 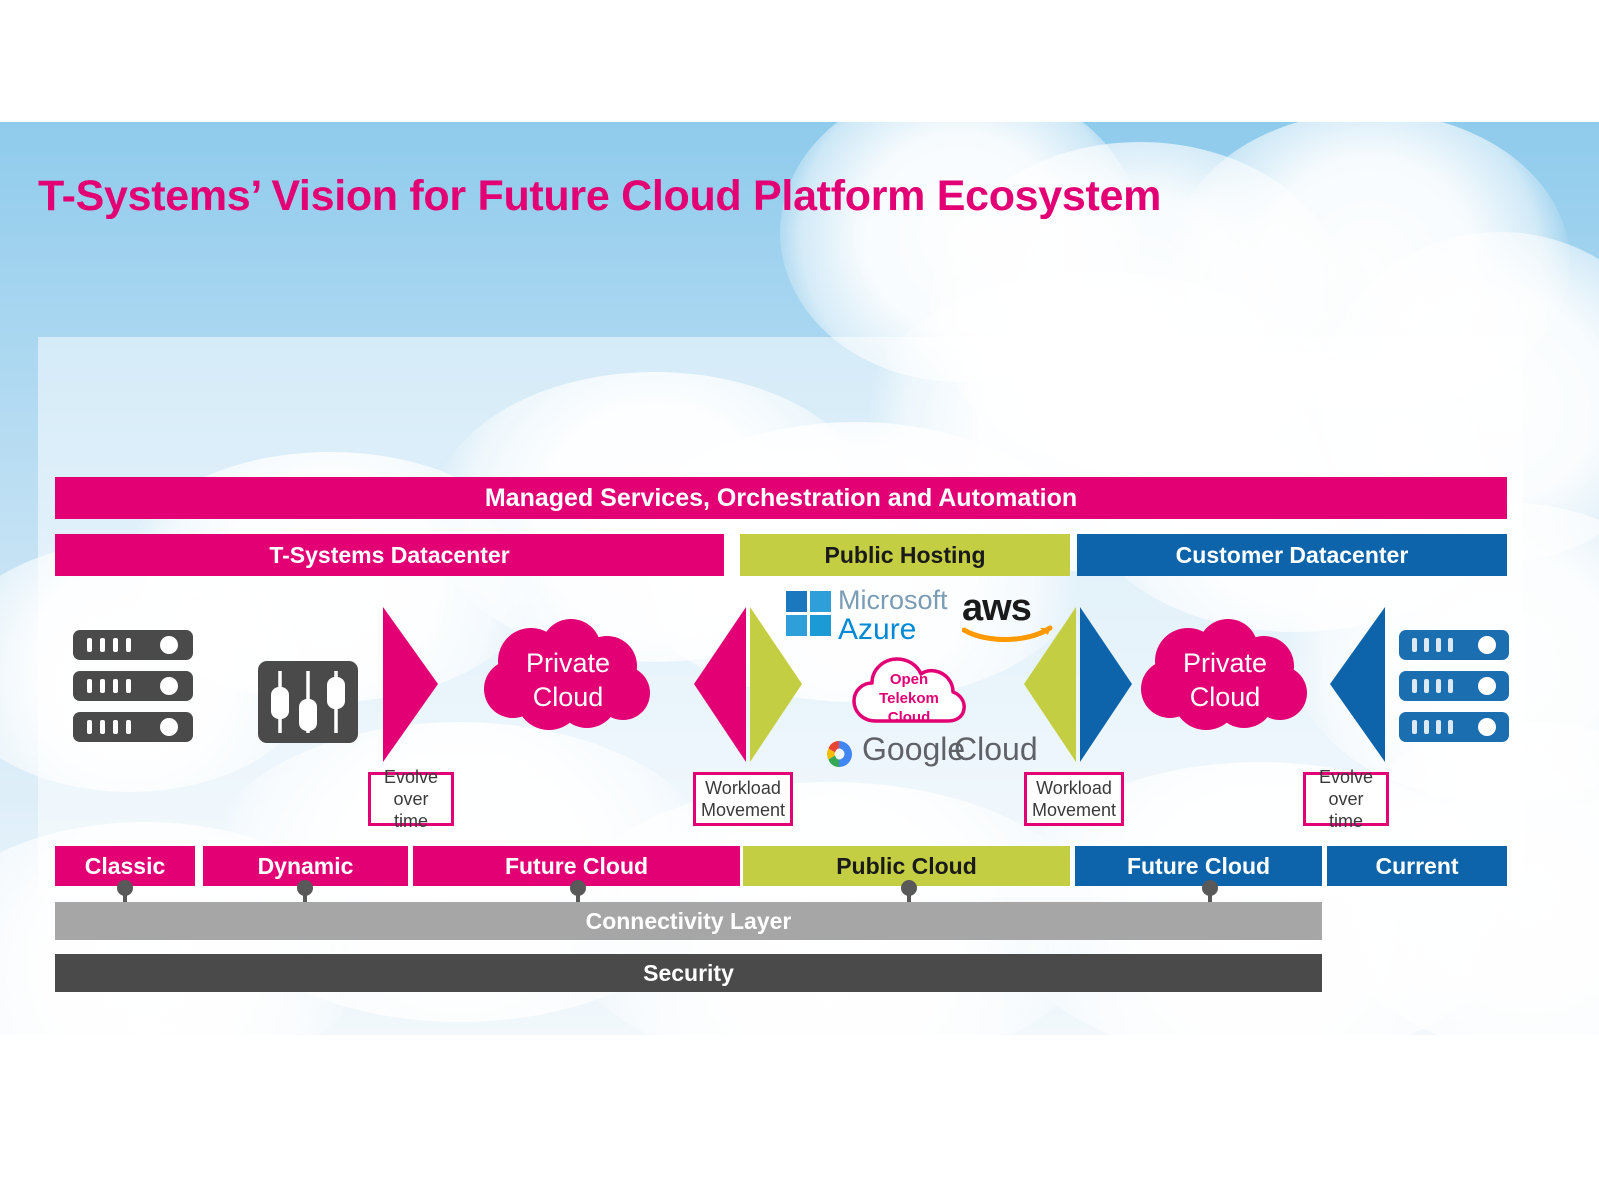 I want to click on bar-future-cloud-customer: Future Cloud, so click(x=1198, y=866).